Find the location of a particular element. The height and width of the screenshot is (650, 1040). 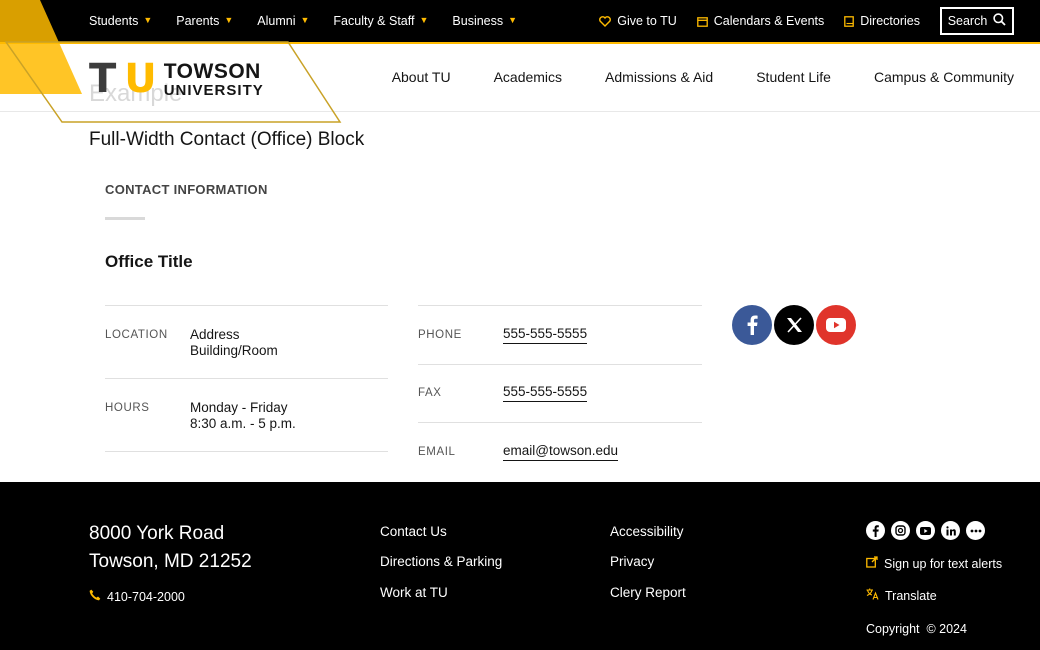

logo-wordmark: TOWSON UNIVERSITY is located at coordinates (214, 79).